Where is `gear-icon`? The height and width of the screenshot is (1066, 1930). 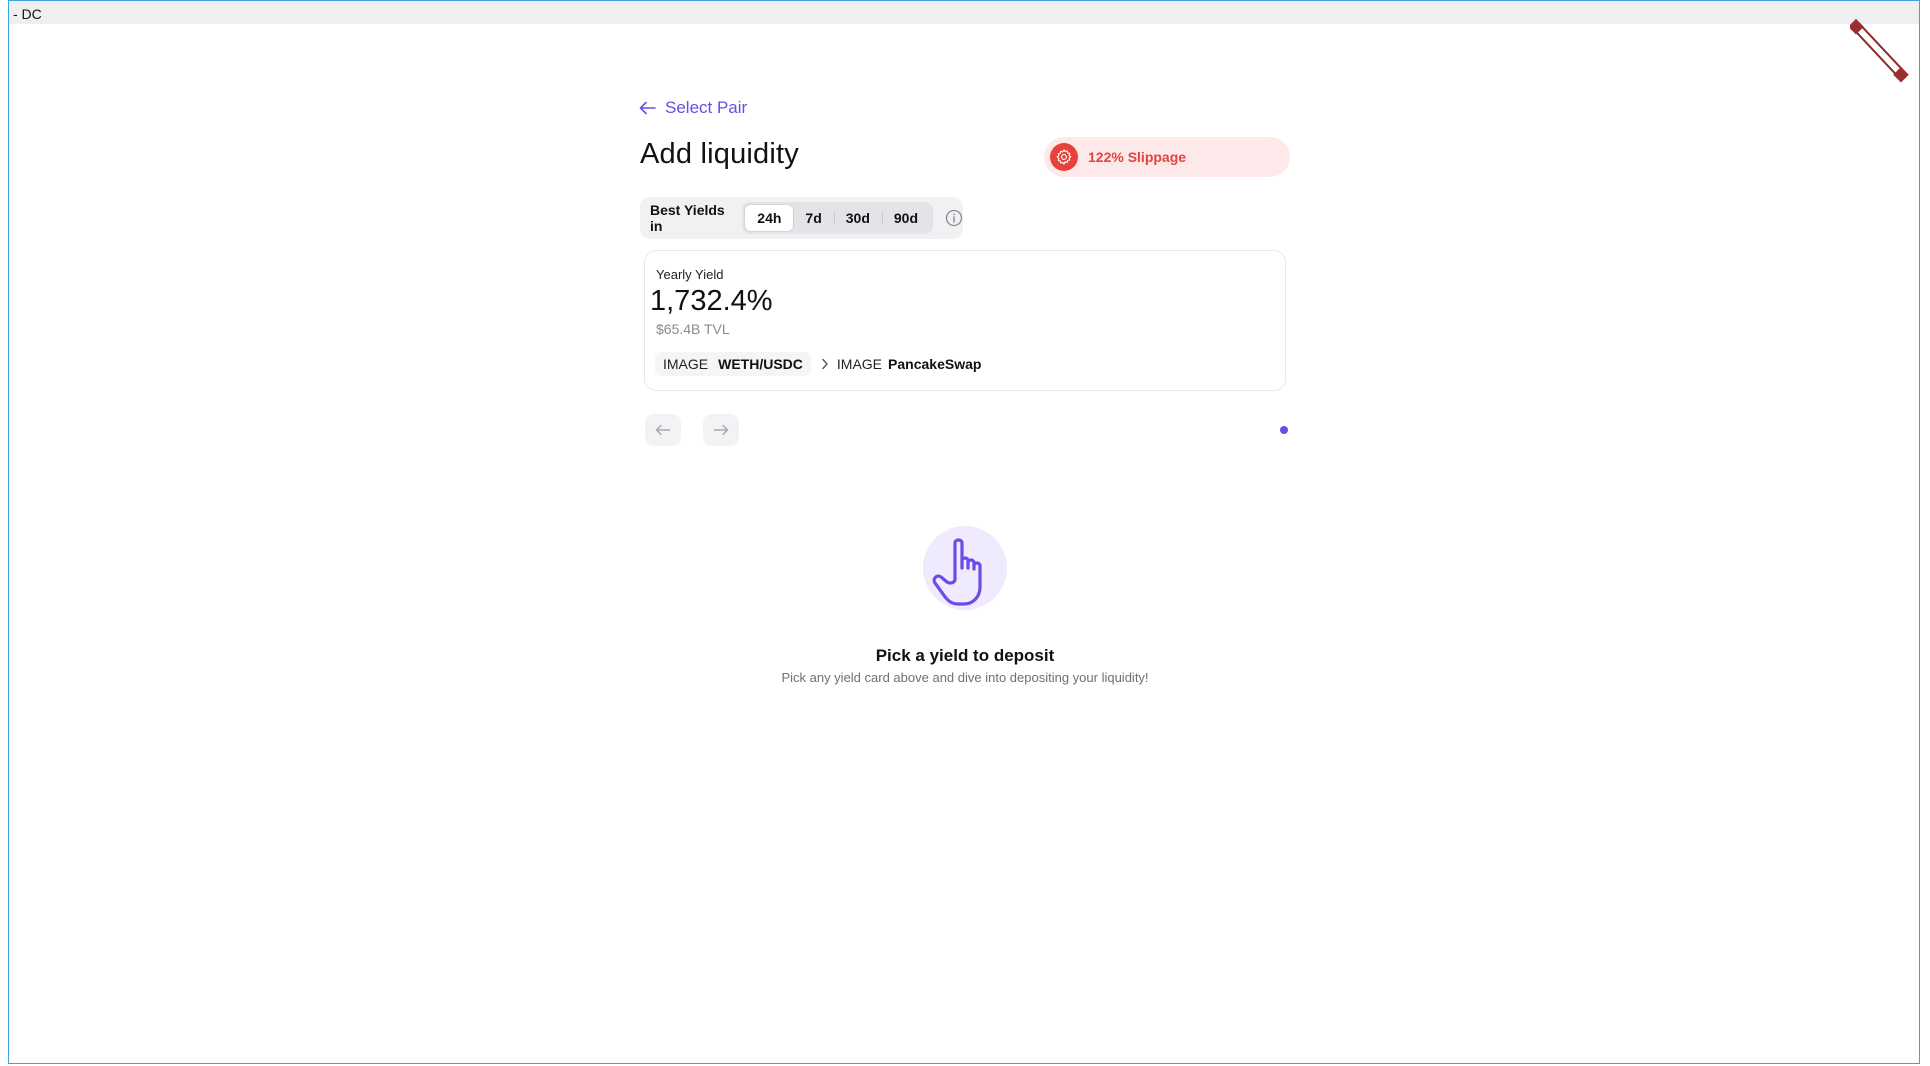
gear-icon is located at coordinates (1064, 157).